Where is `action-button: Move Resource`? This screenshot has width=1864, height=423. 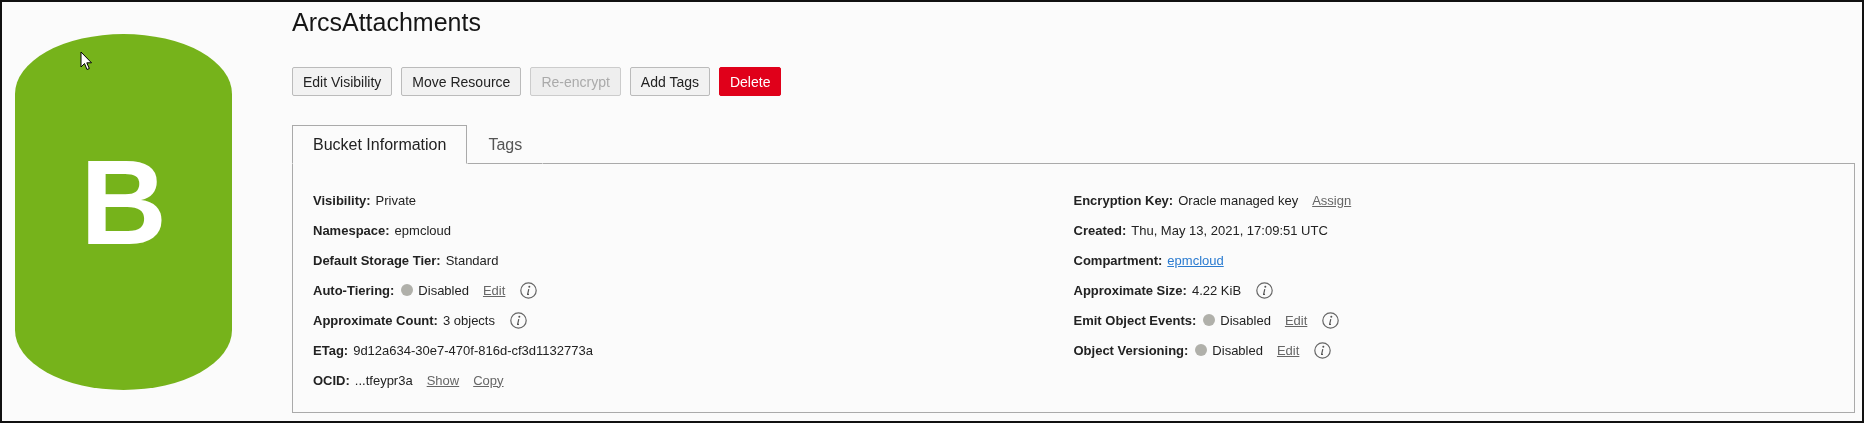 action-button: Move Resource is located at coordinates (461, 81).